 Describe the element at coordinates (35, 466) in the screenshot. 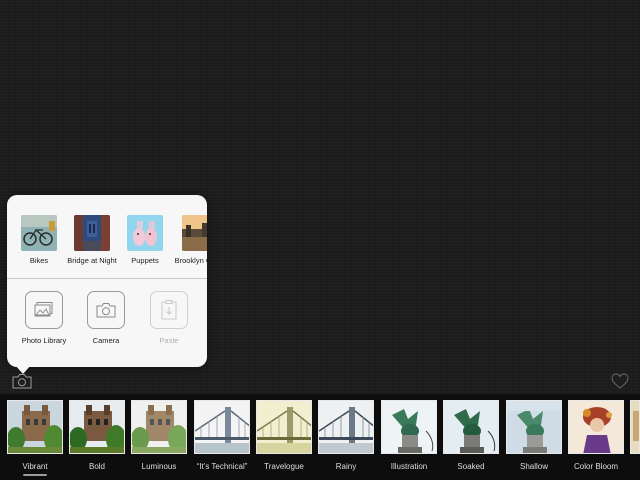

I see `filter-label: Vibrant` at that location.